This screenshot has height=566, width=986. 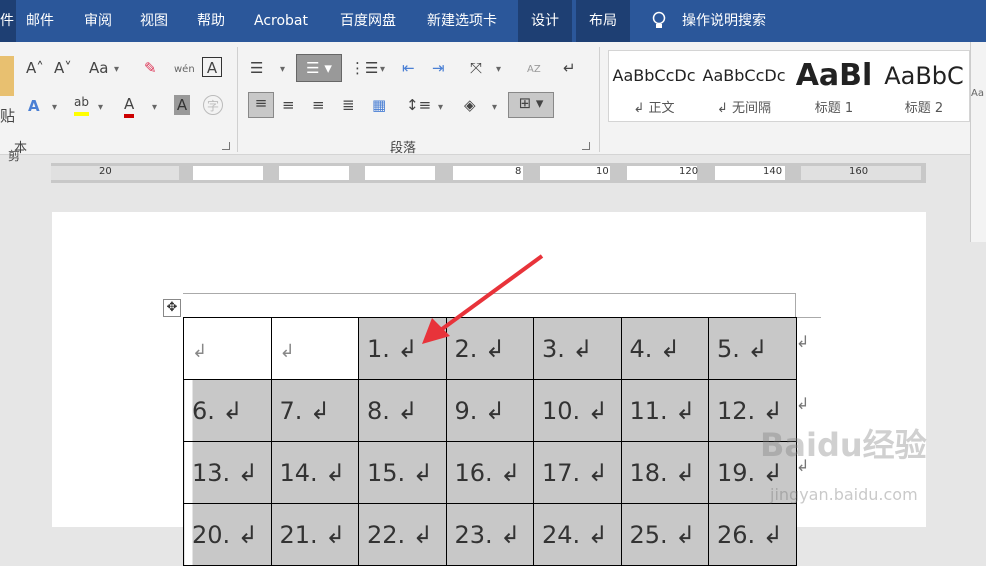 What do you see at coordinates (603, 21) in the screenshot?
I see `tab-layout: 布局` at bounding box center [603, 21].